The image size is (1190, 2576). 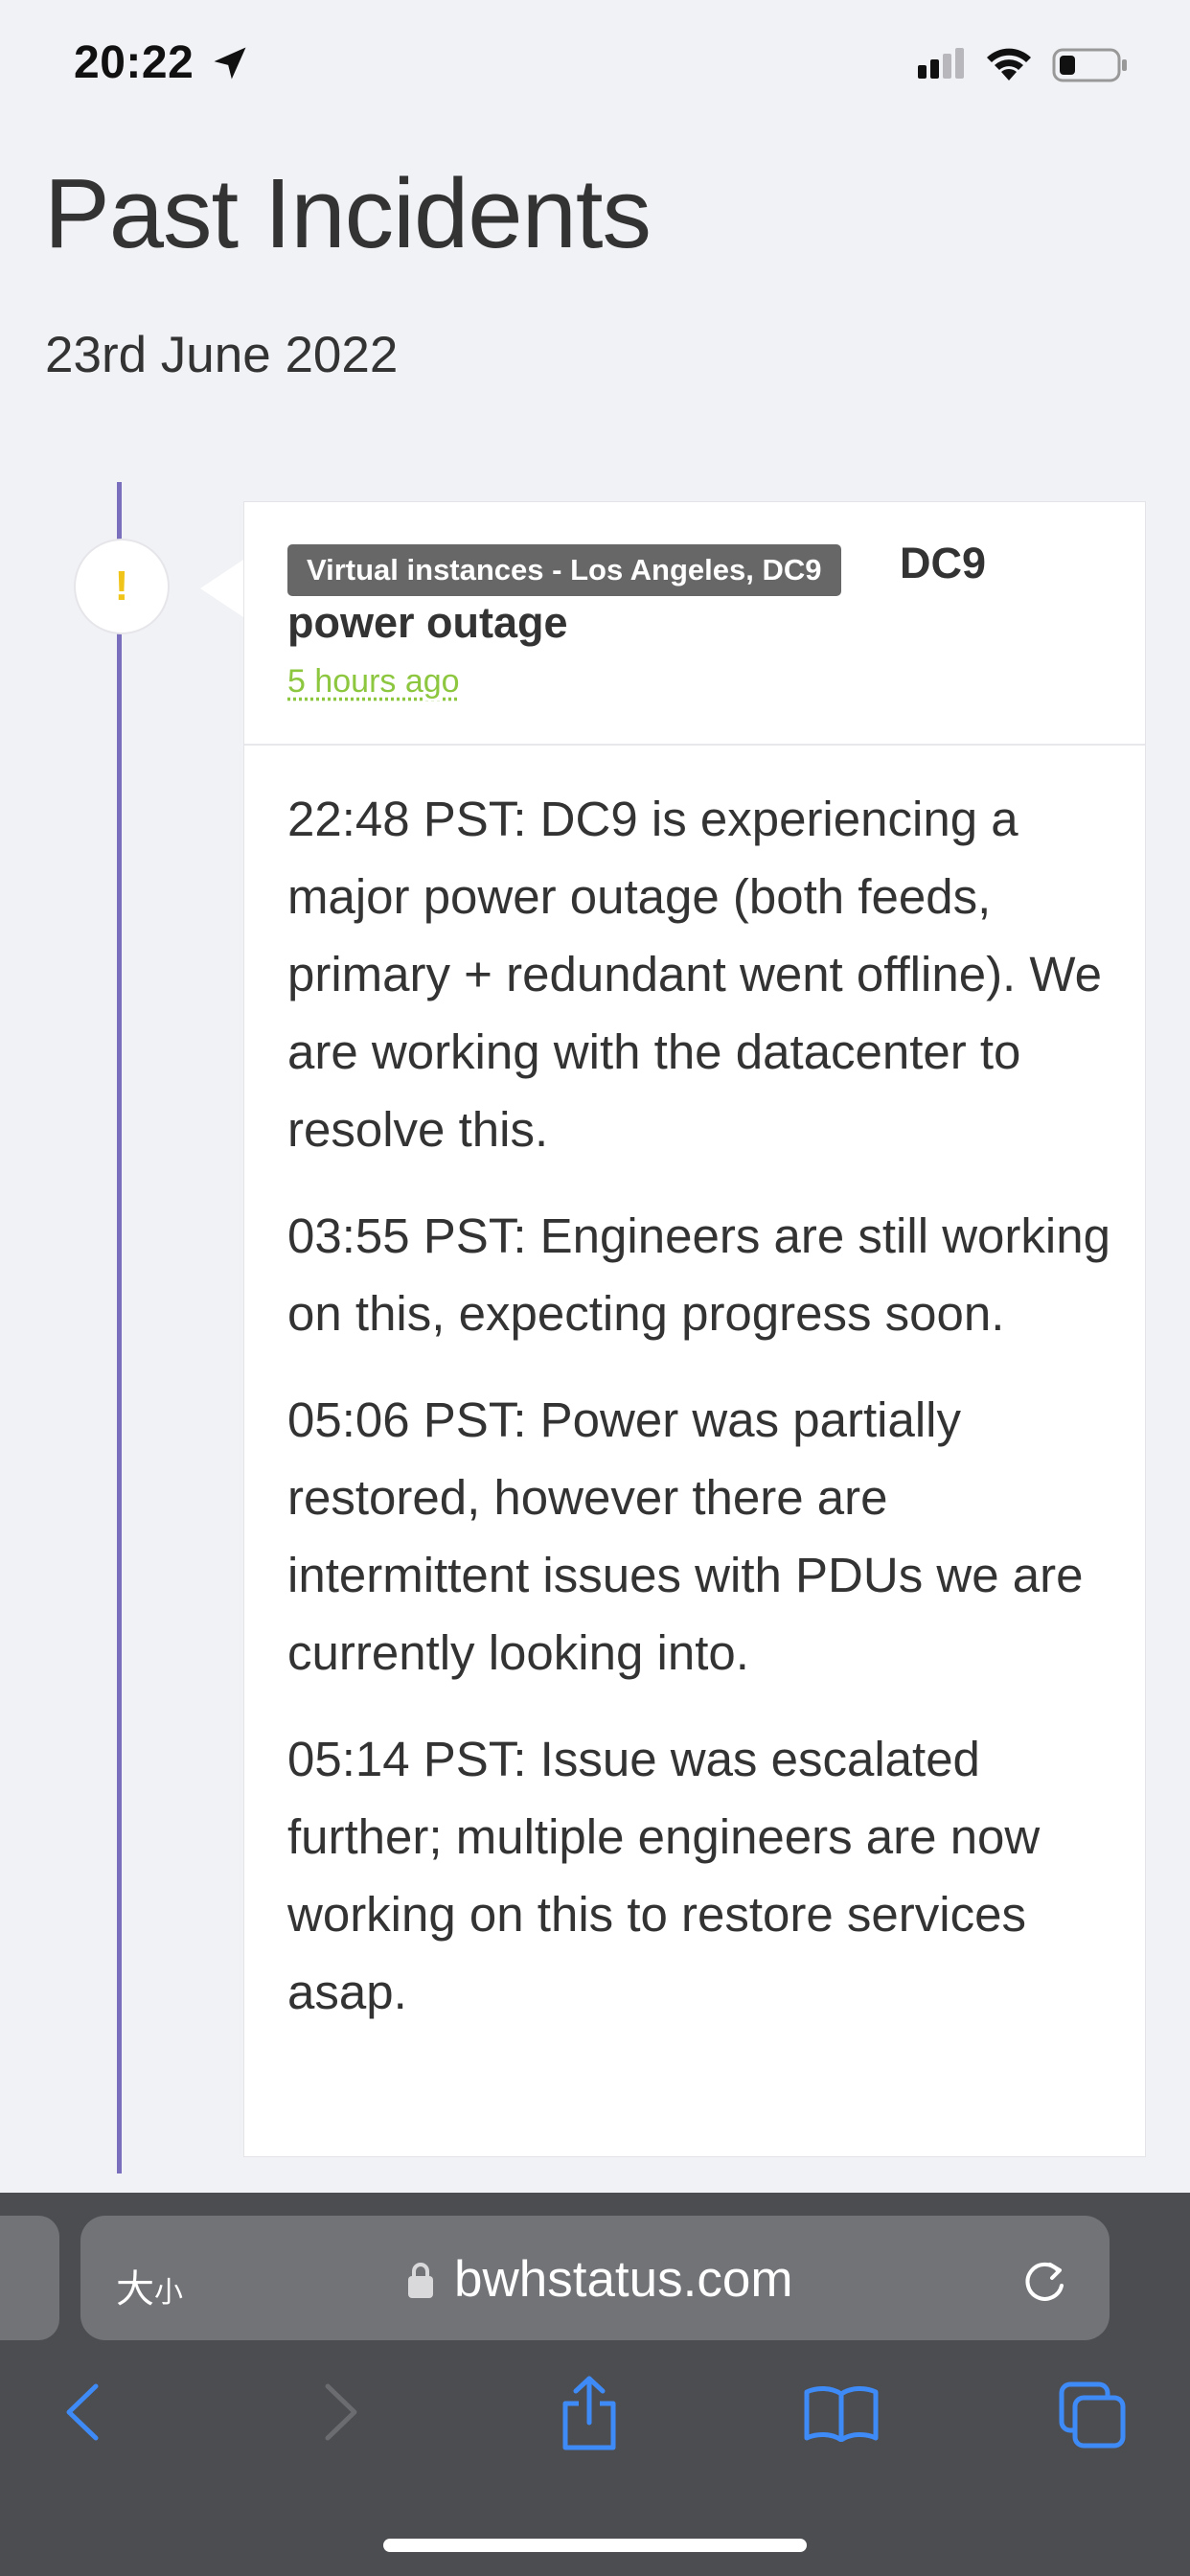 I want to click on exclamation-icon: !, so click(x=122, y=586).